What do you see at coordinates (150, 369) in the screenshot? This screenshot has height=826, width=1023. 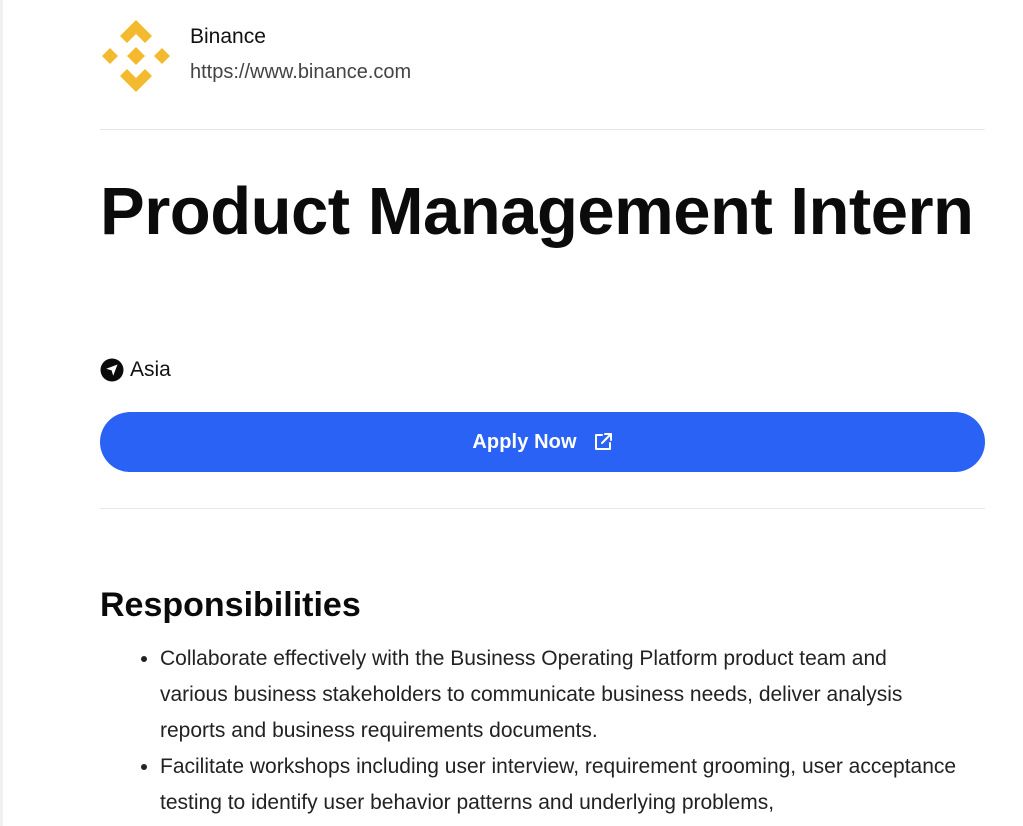 I see `location-label: Asia` at bounding box center [150, 369].